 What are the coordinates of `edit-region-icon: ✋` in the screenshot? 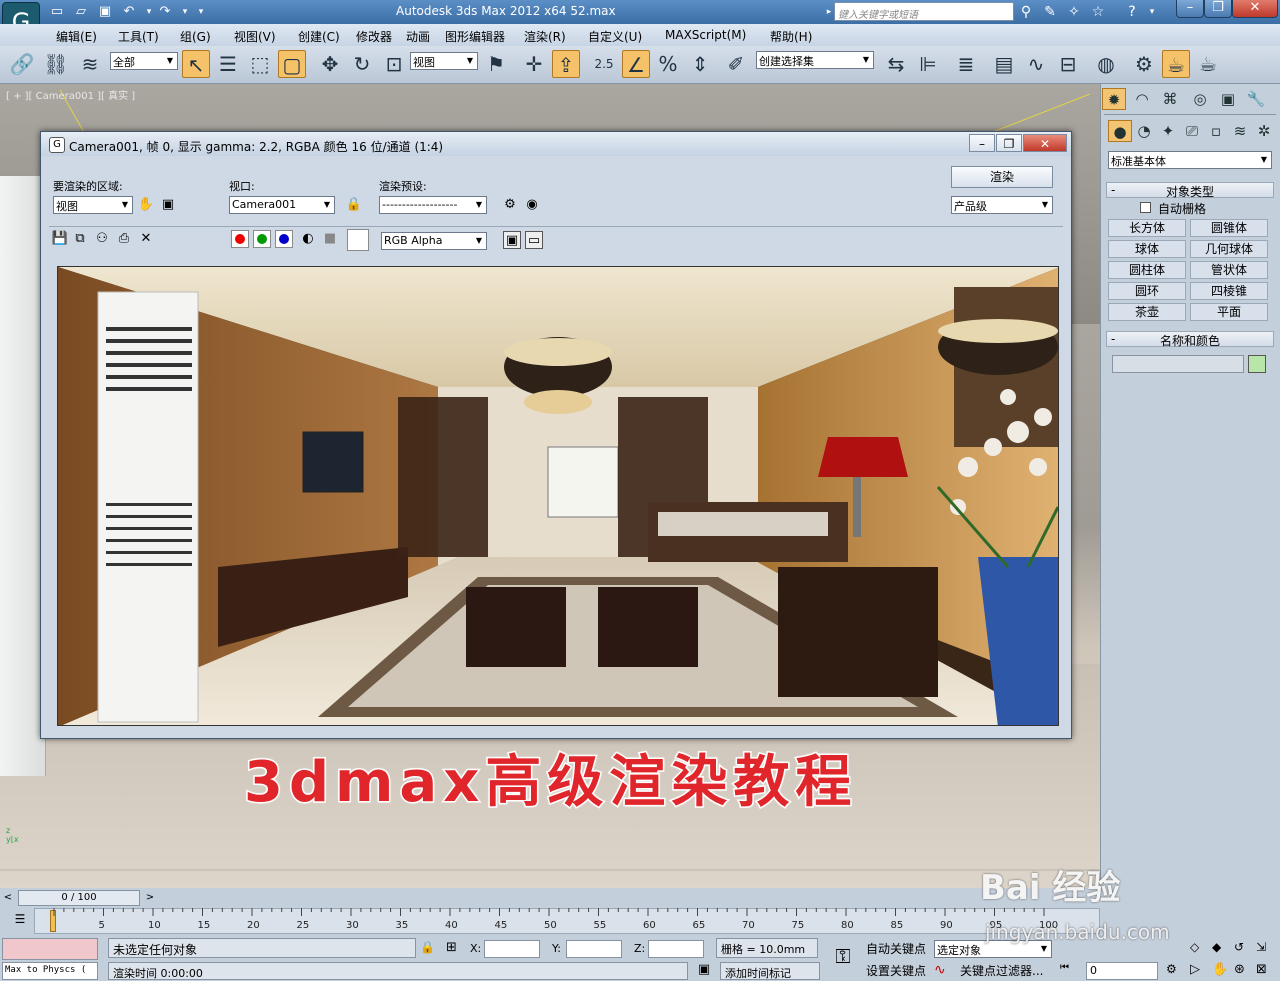 It's located at (146, 205).